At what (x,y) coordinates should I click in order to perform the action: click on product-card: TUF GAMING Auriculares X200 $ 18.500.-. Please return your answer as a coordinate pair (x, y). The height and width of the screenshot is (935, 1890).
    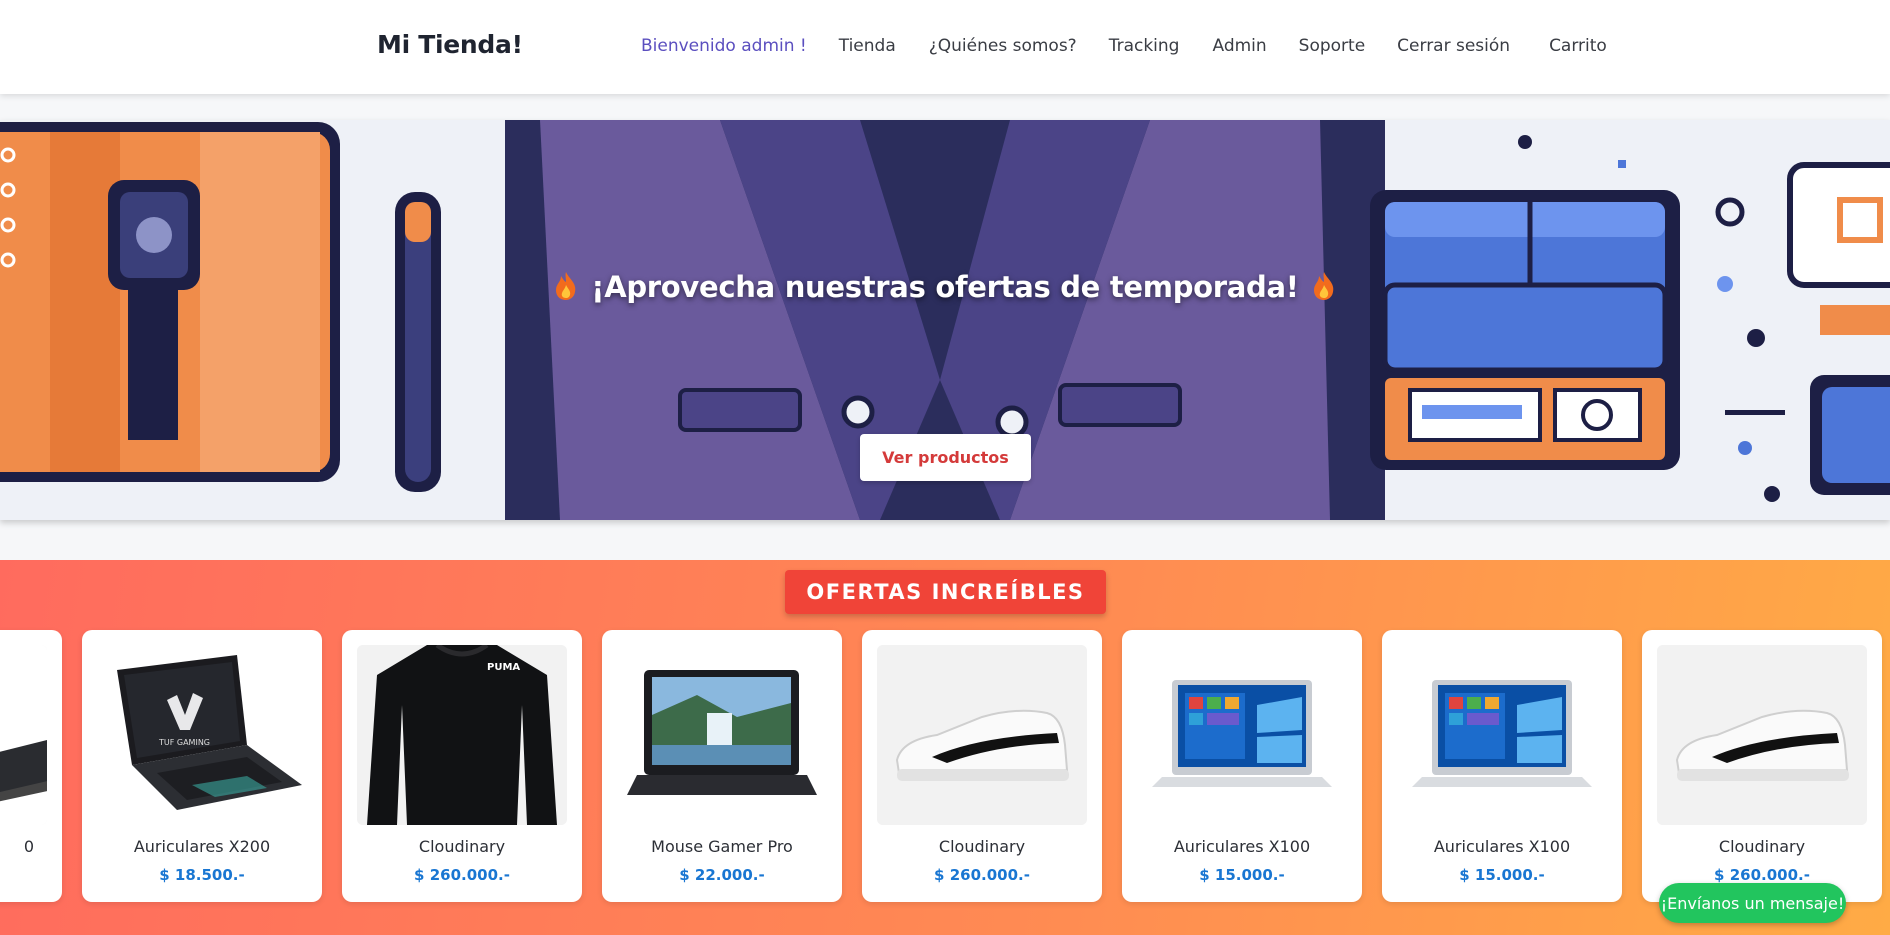
    Looking at the image, I should click on (202, 766).